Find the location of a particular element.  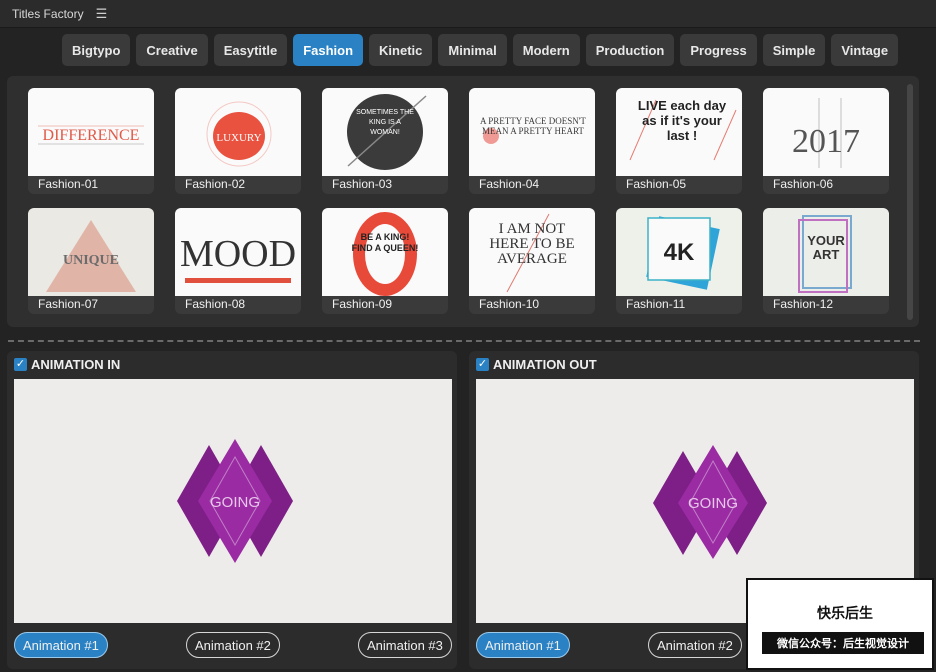

tab-label: Fashion is located at coordinates (328, 50).